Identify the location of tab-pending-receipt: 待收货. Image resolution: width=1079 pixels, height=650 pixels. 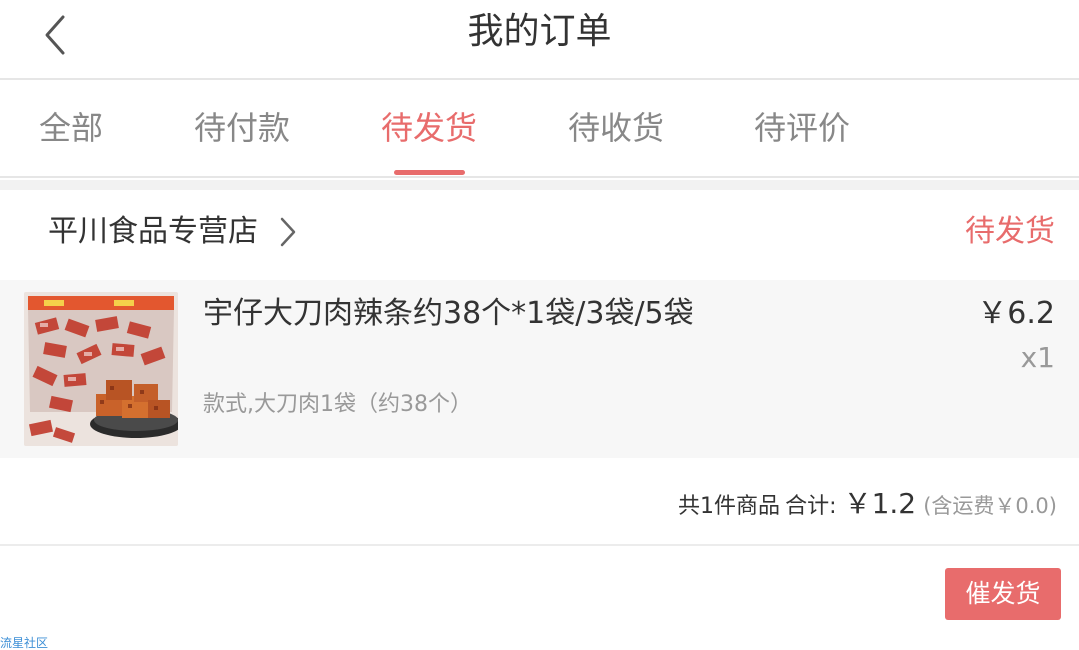
(616, 128).